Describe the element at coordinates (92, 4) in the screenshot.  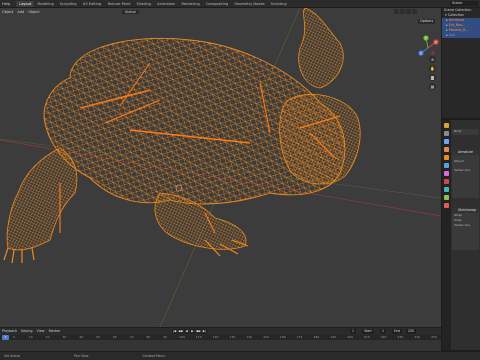
I see `tab-uv-editing: UV Editing` at that location.